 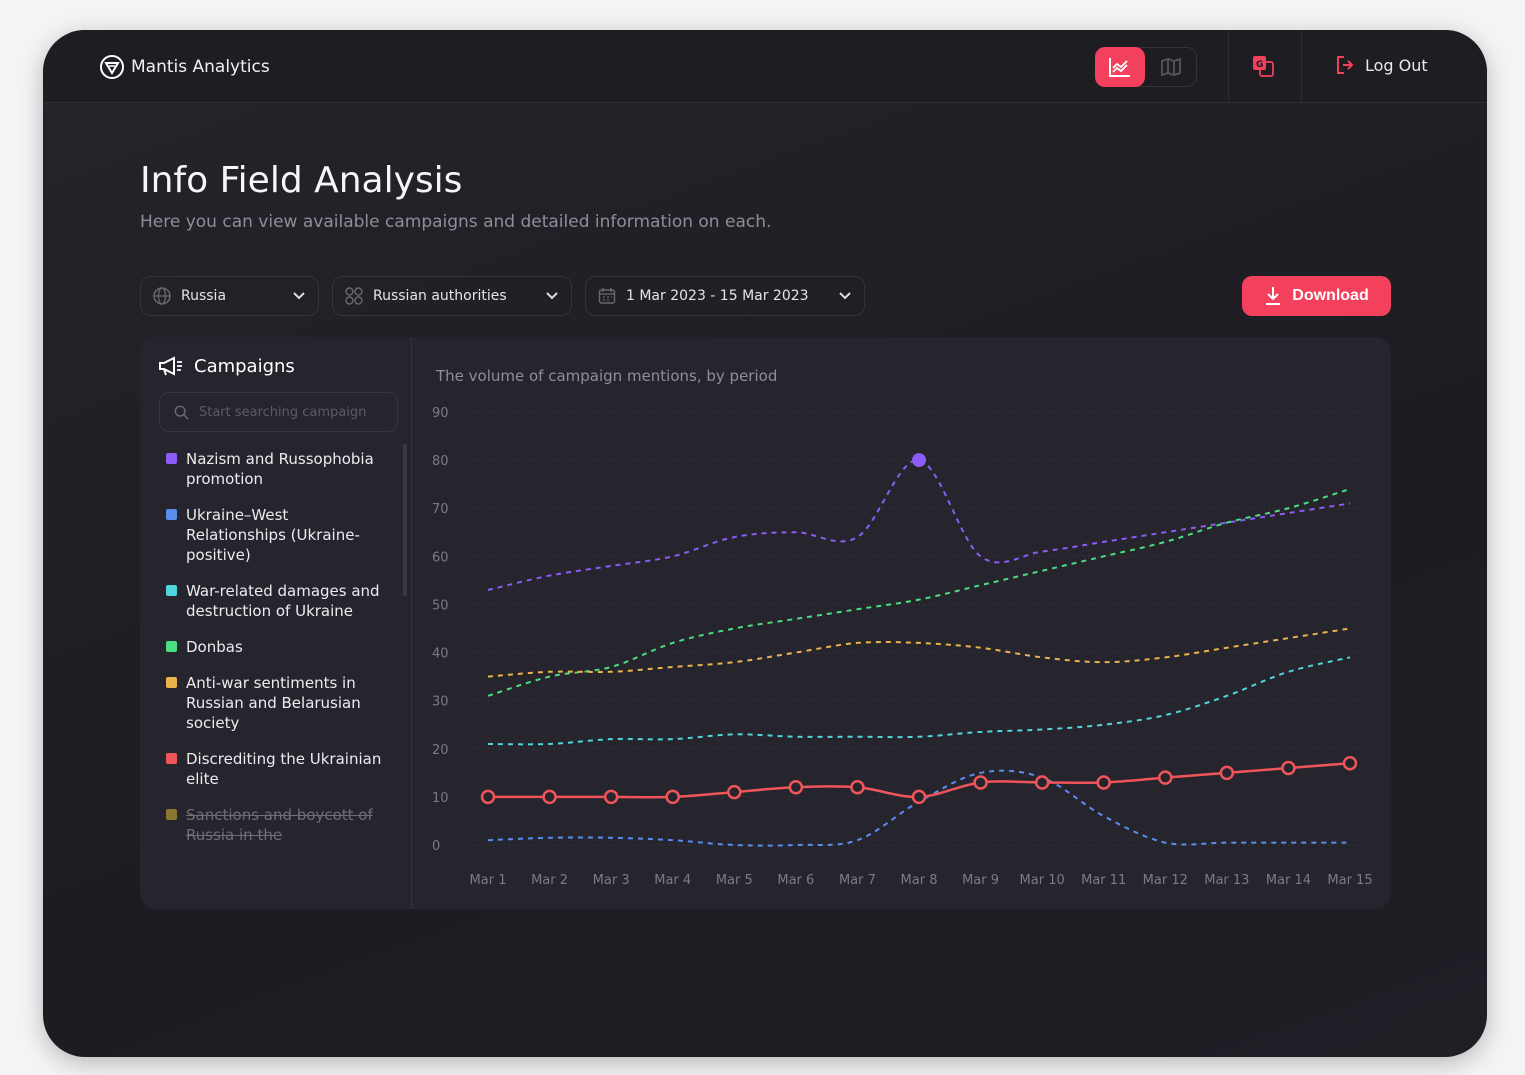 I want to click on campaign-search, so click(x=278, y=412).